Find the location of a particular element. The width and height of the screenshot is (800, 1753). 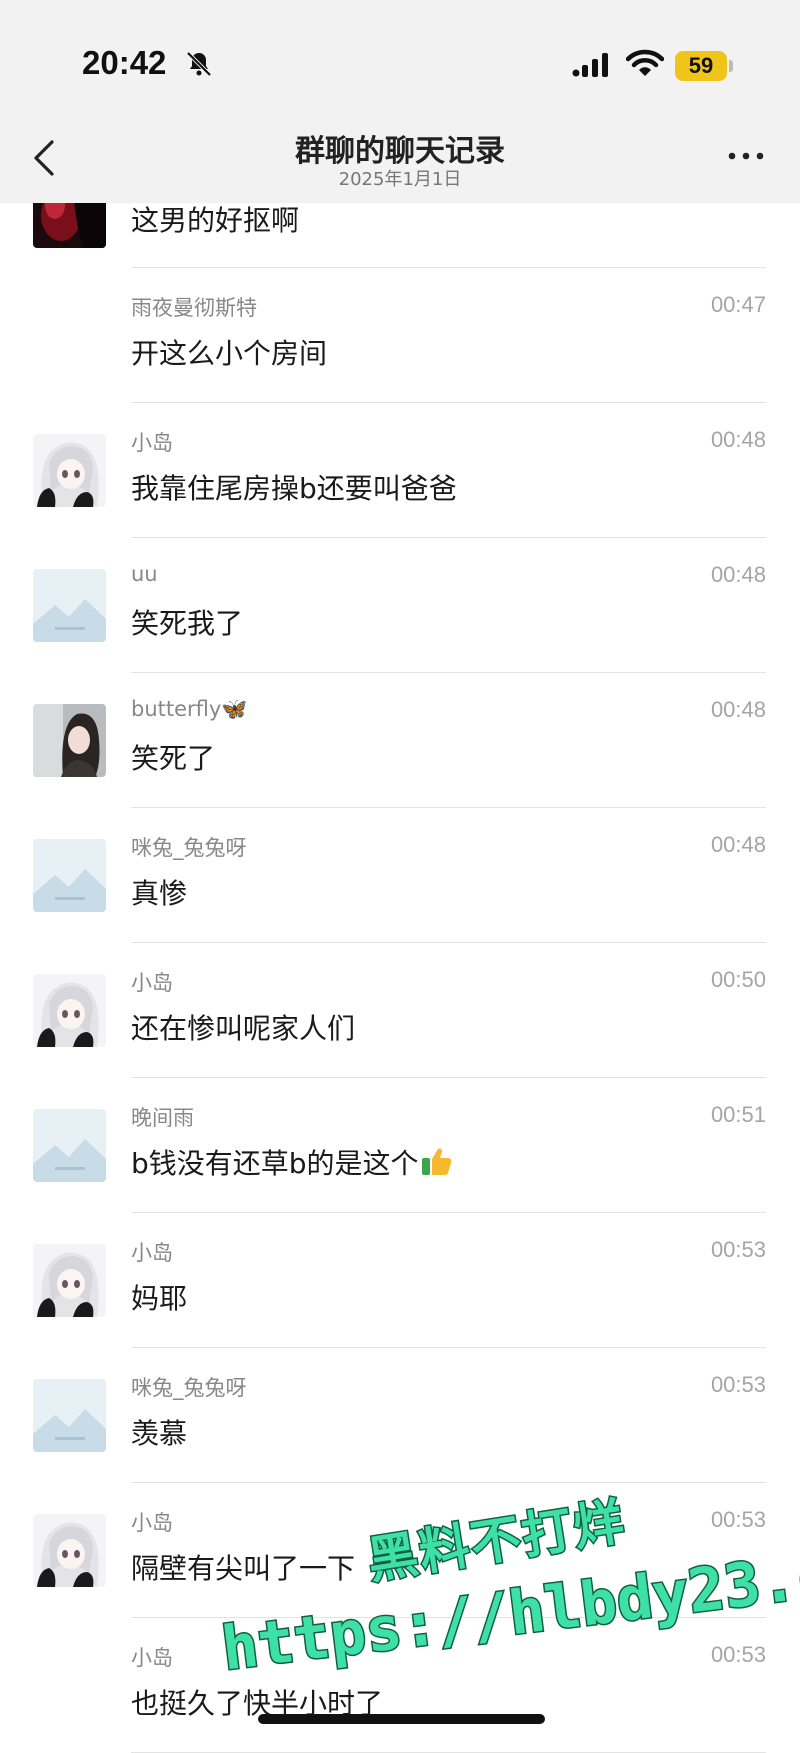

message-text: 隔壁有尖叫了一下 is located at coordinates (243, 1567).